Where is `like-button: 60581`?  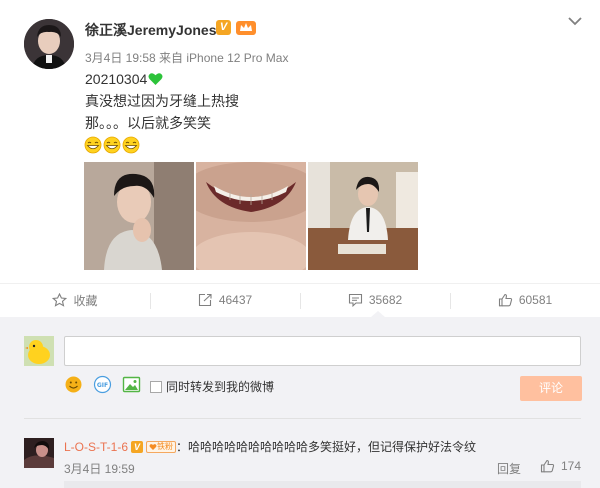
like-button: 60581 is located at coordinates (525, 300).